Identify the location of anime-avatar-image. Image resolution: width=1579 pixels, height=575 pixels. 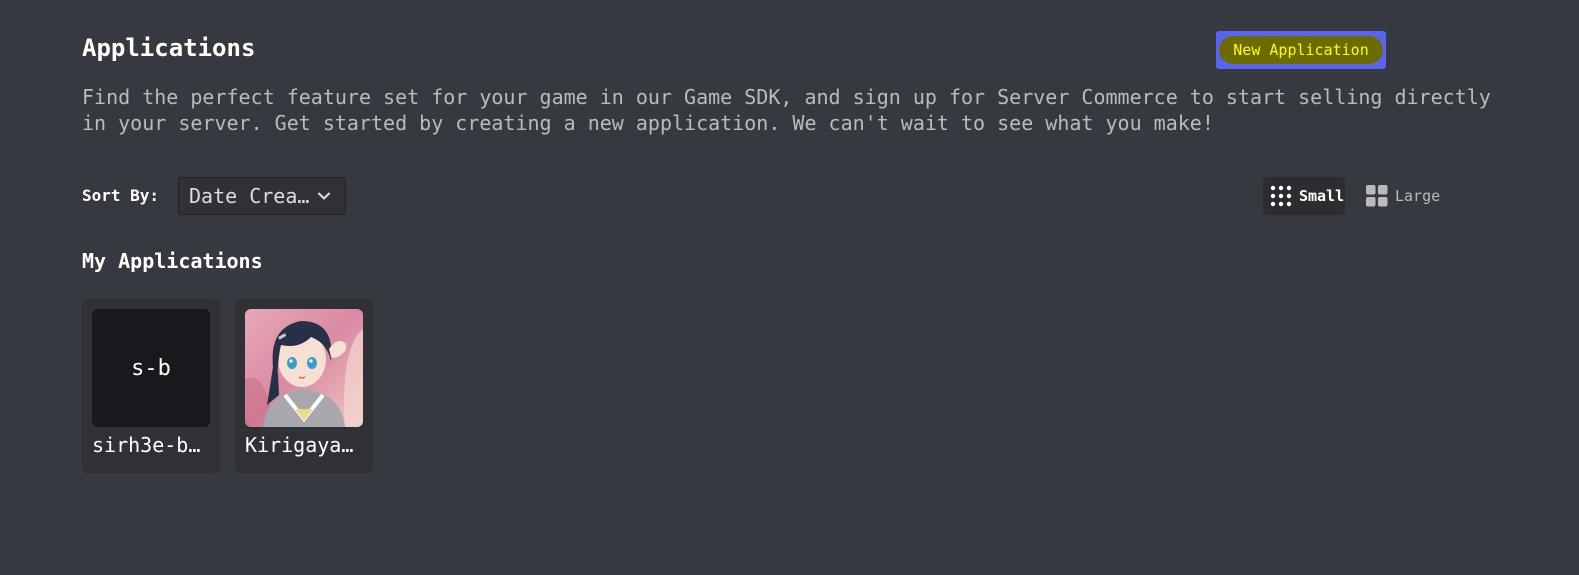
(304, 368).